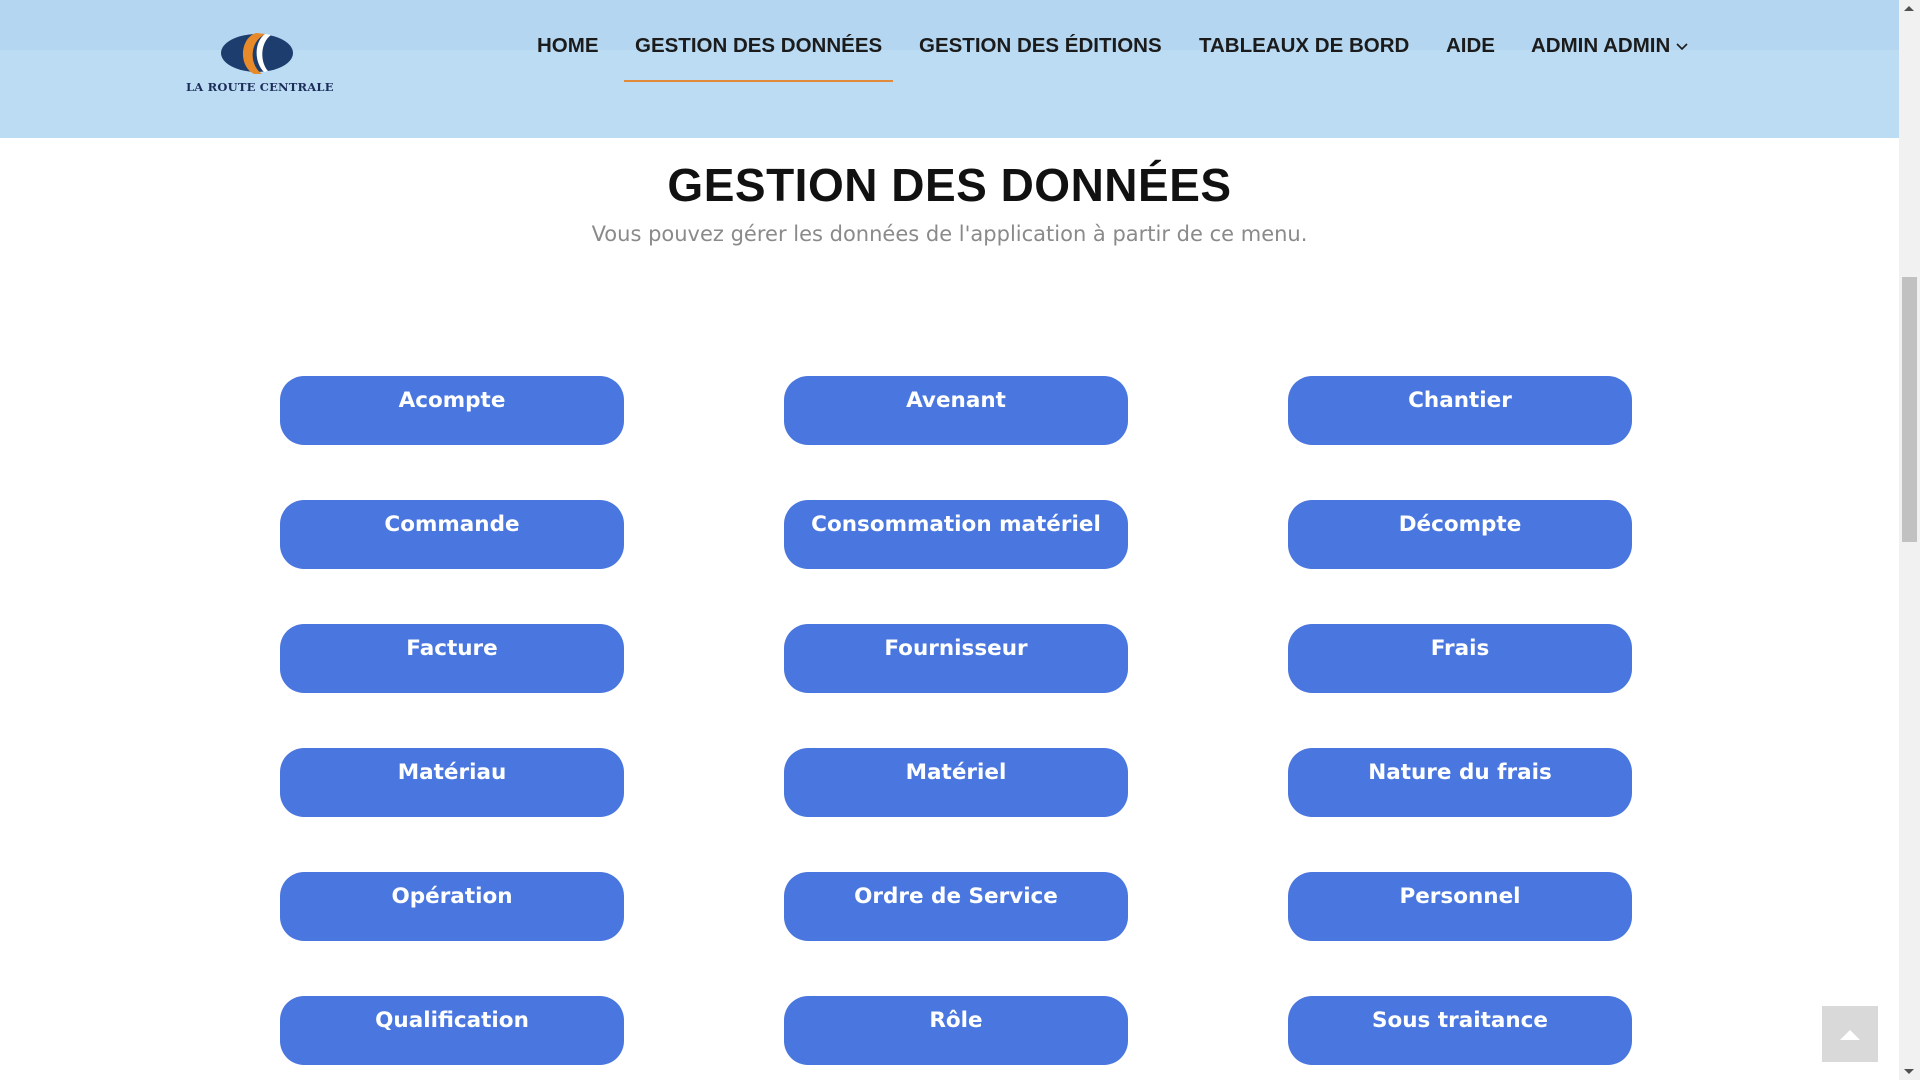  Describe the element at coordinates (956, 658) in the screenshot. I see `fournisseur-button: Fournisseur` at that location.